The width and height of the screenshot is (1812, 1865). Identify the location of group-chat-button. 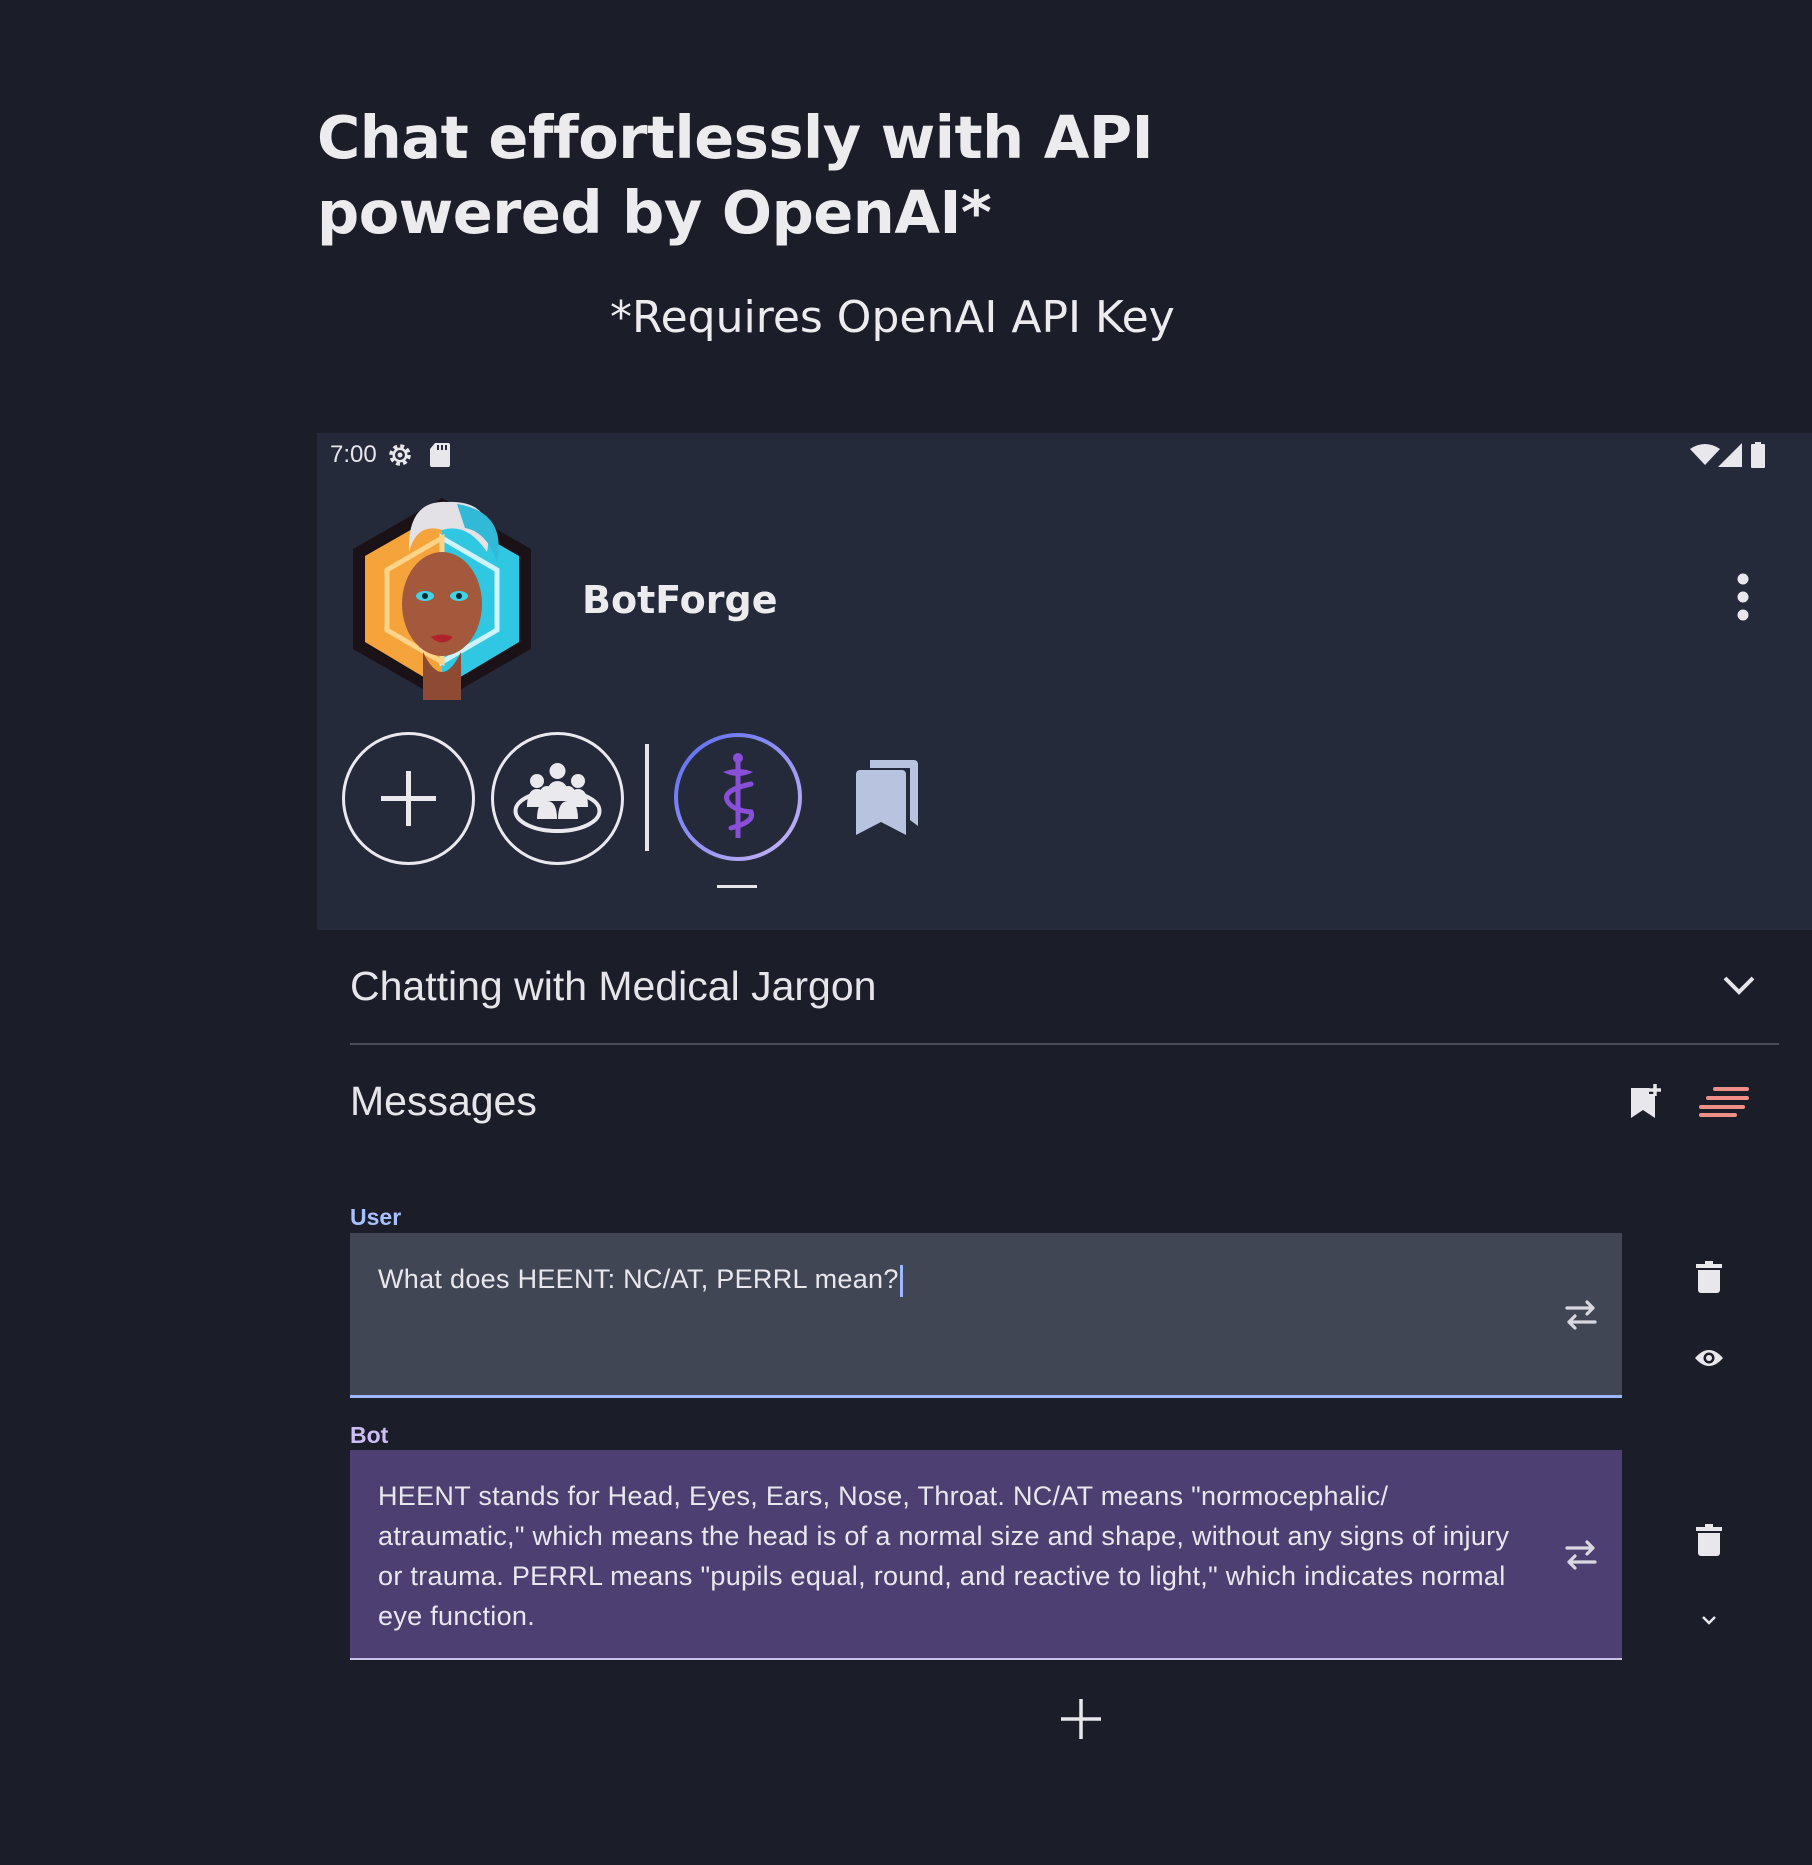
(557, 798).